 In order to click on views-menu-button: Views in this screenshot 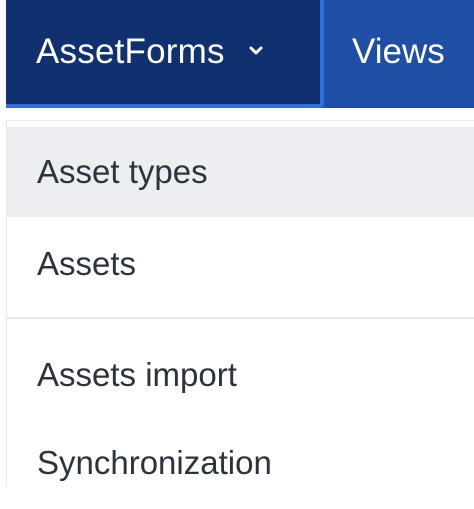, I will do `click(398, 52)`.